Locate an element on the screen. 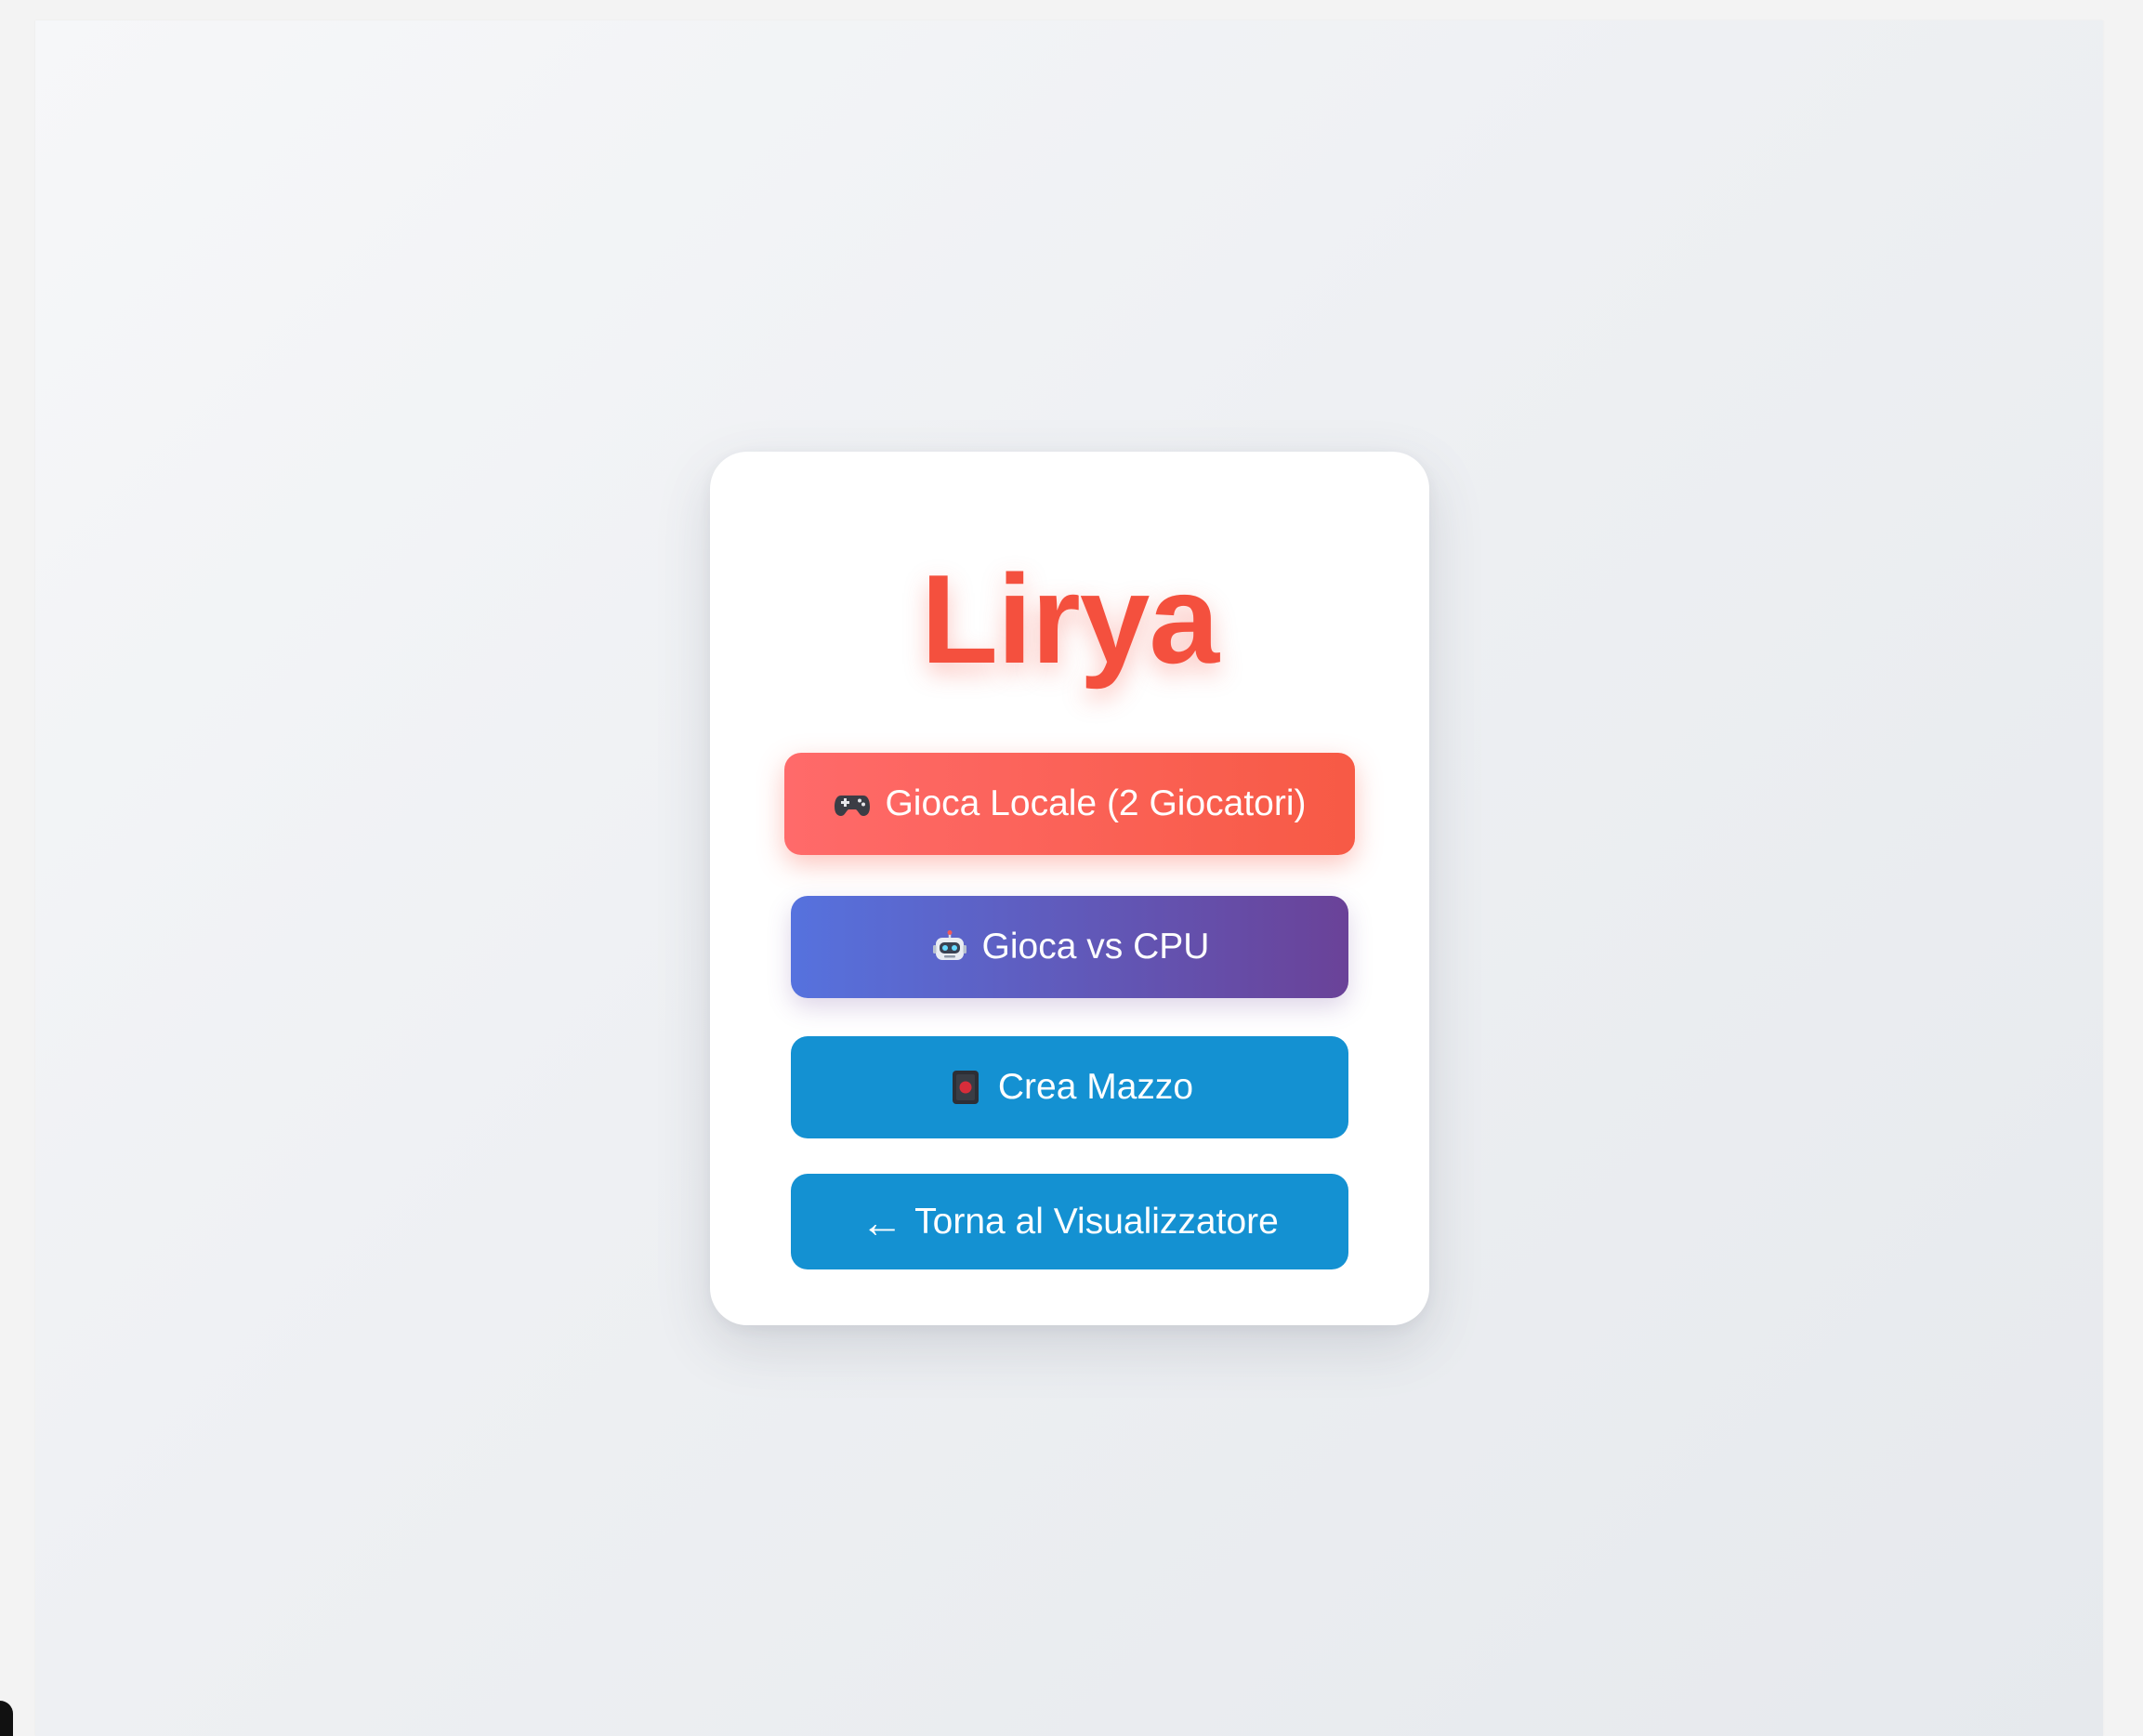  window-corner is located at coordinates (6, 1718).